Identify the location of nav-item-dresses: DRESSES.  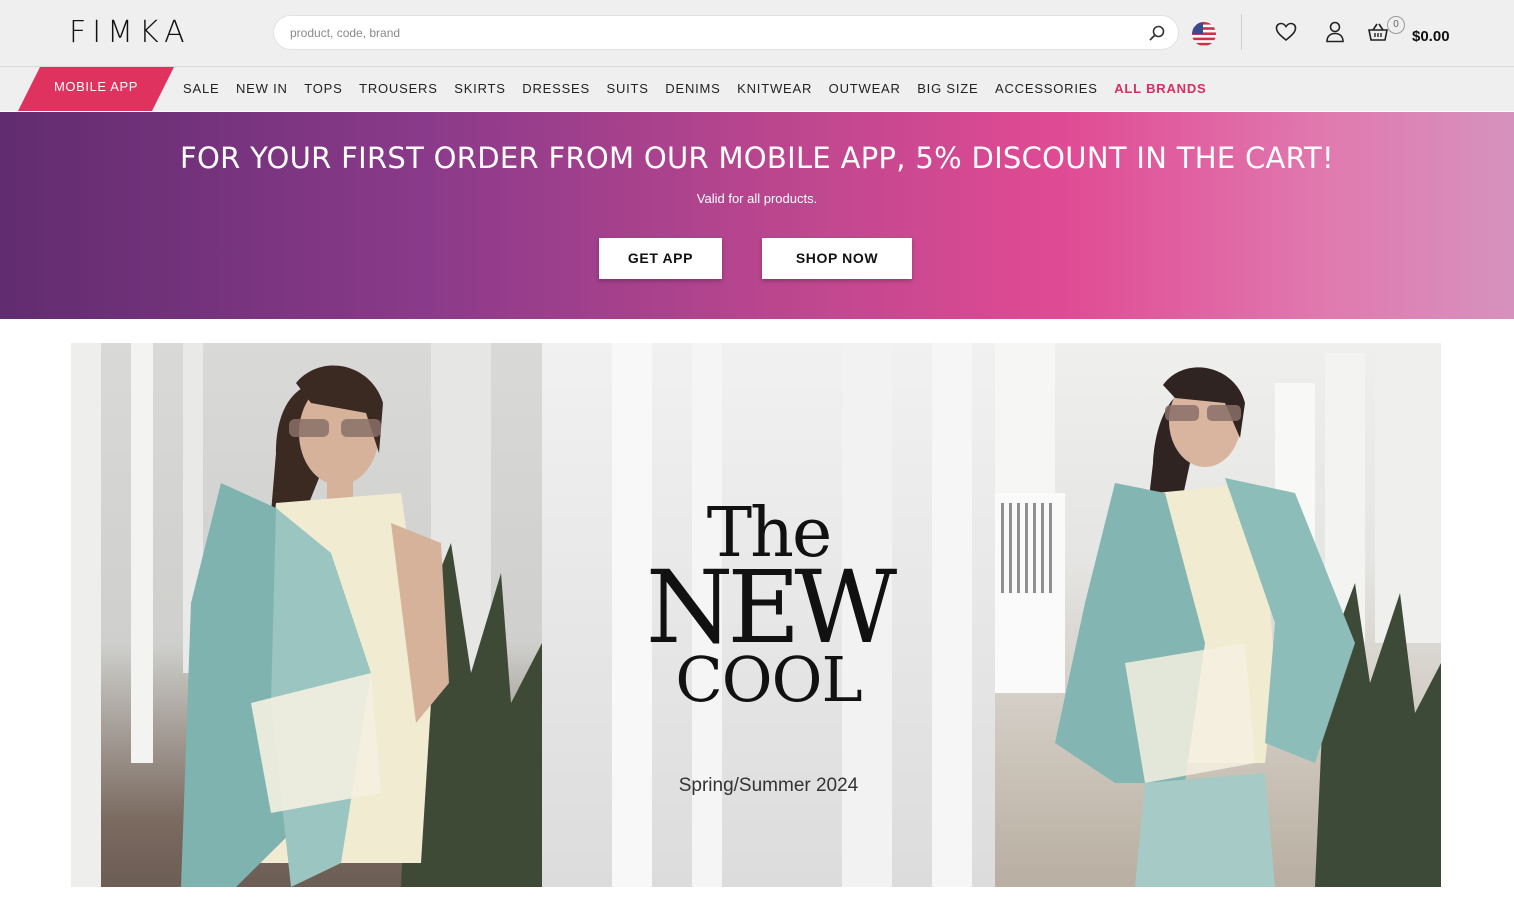
(556, 89).